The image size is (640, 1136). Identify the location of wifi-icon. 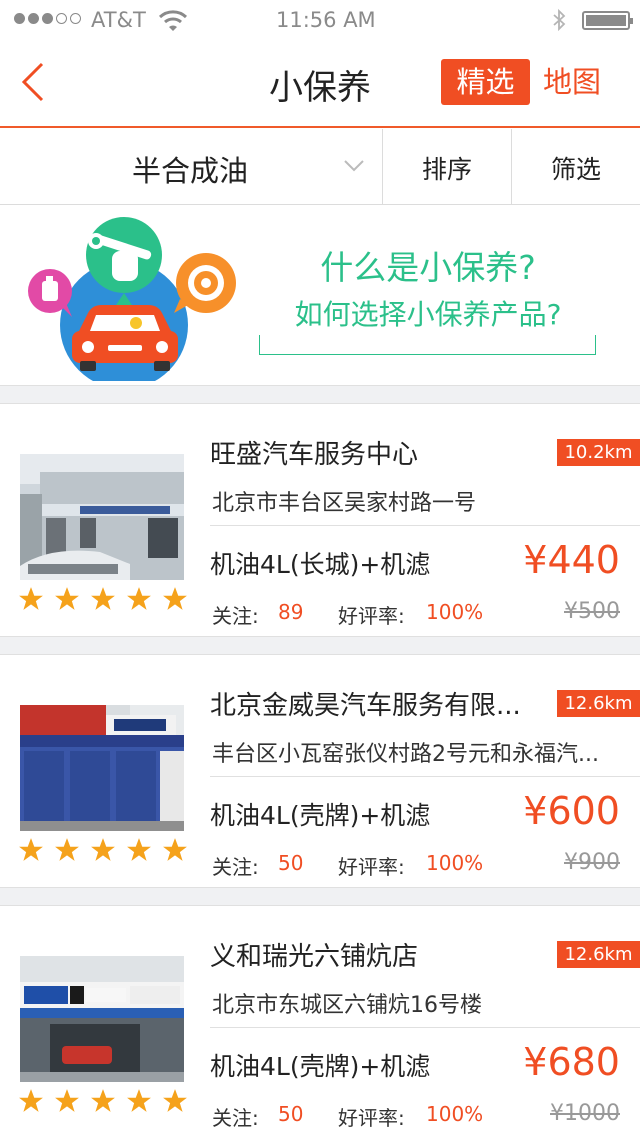
(173, 20).